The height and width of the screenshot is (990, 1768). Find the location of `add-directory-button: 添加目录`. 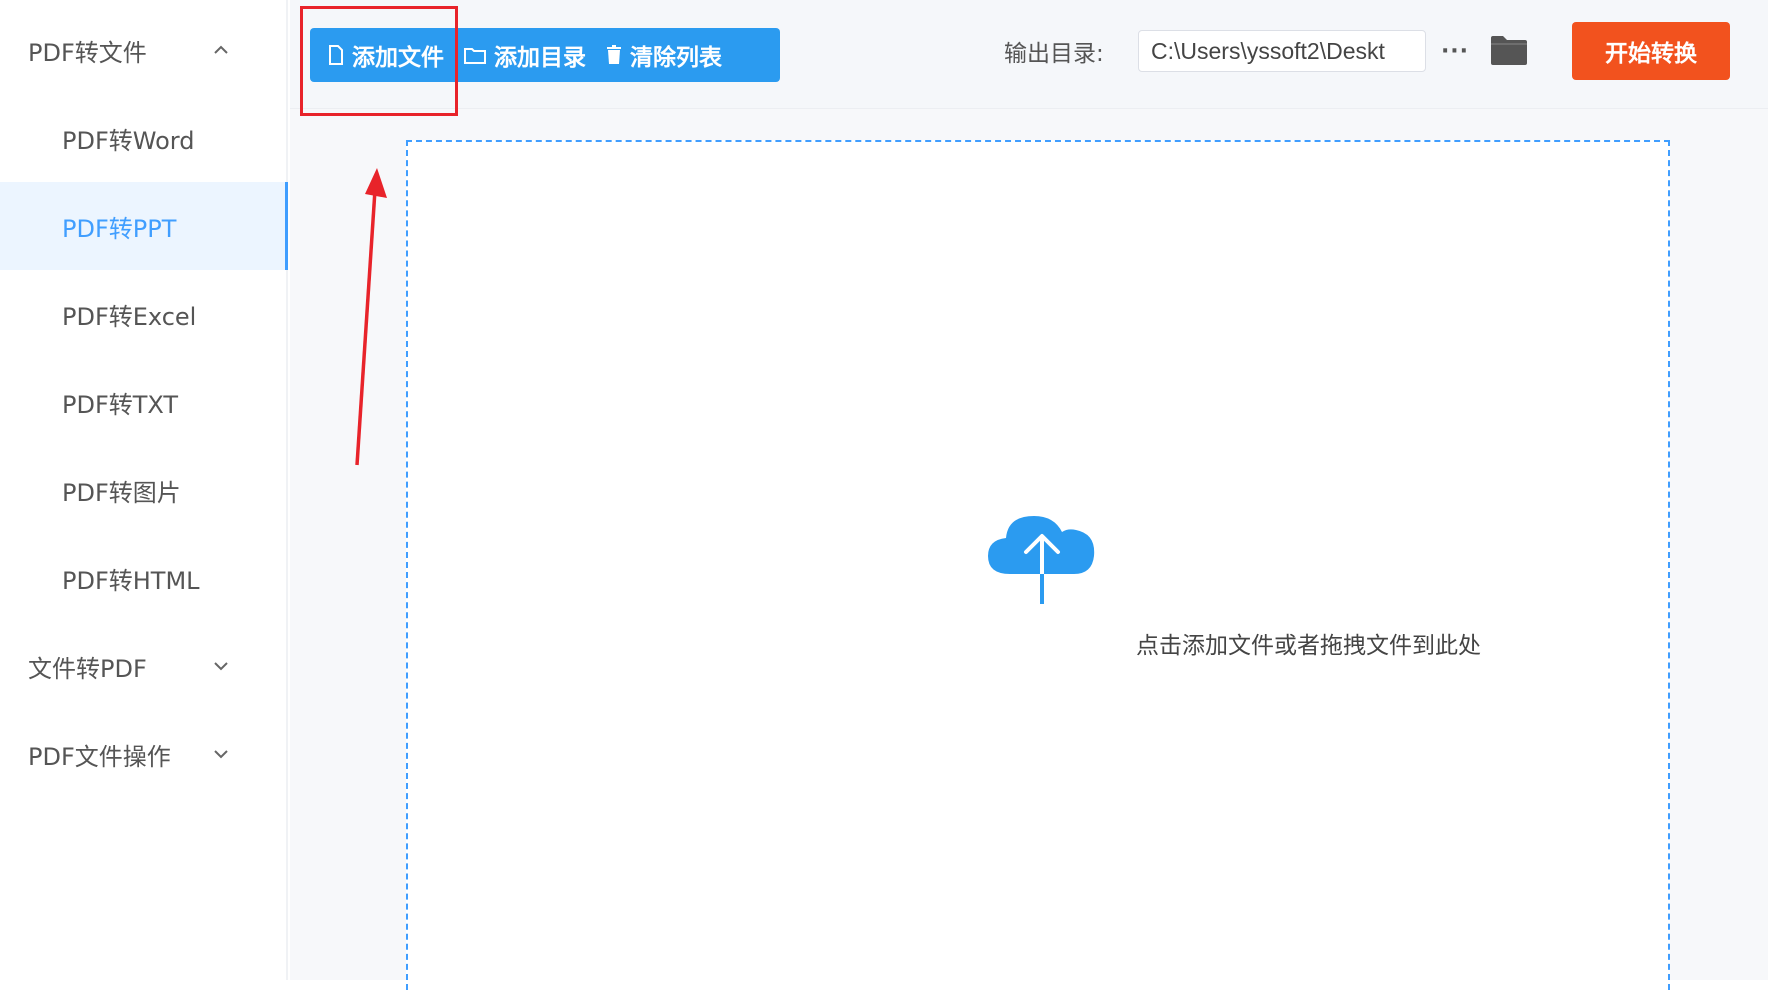

add-directory-button: 添加目录 is located at coordinates (525, 55).